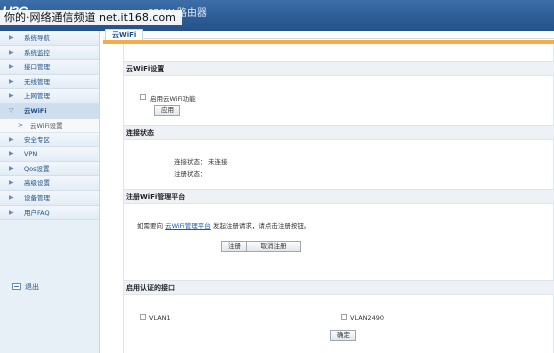 The height and width of the screenshot is (353, 554). What do you see at coordinates (367, 318) in the screenshot?
I see `vlan2490-label: VLAN2490` at bounding box center [367, 318].